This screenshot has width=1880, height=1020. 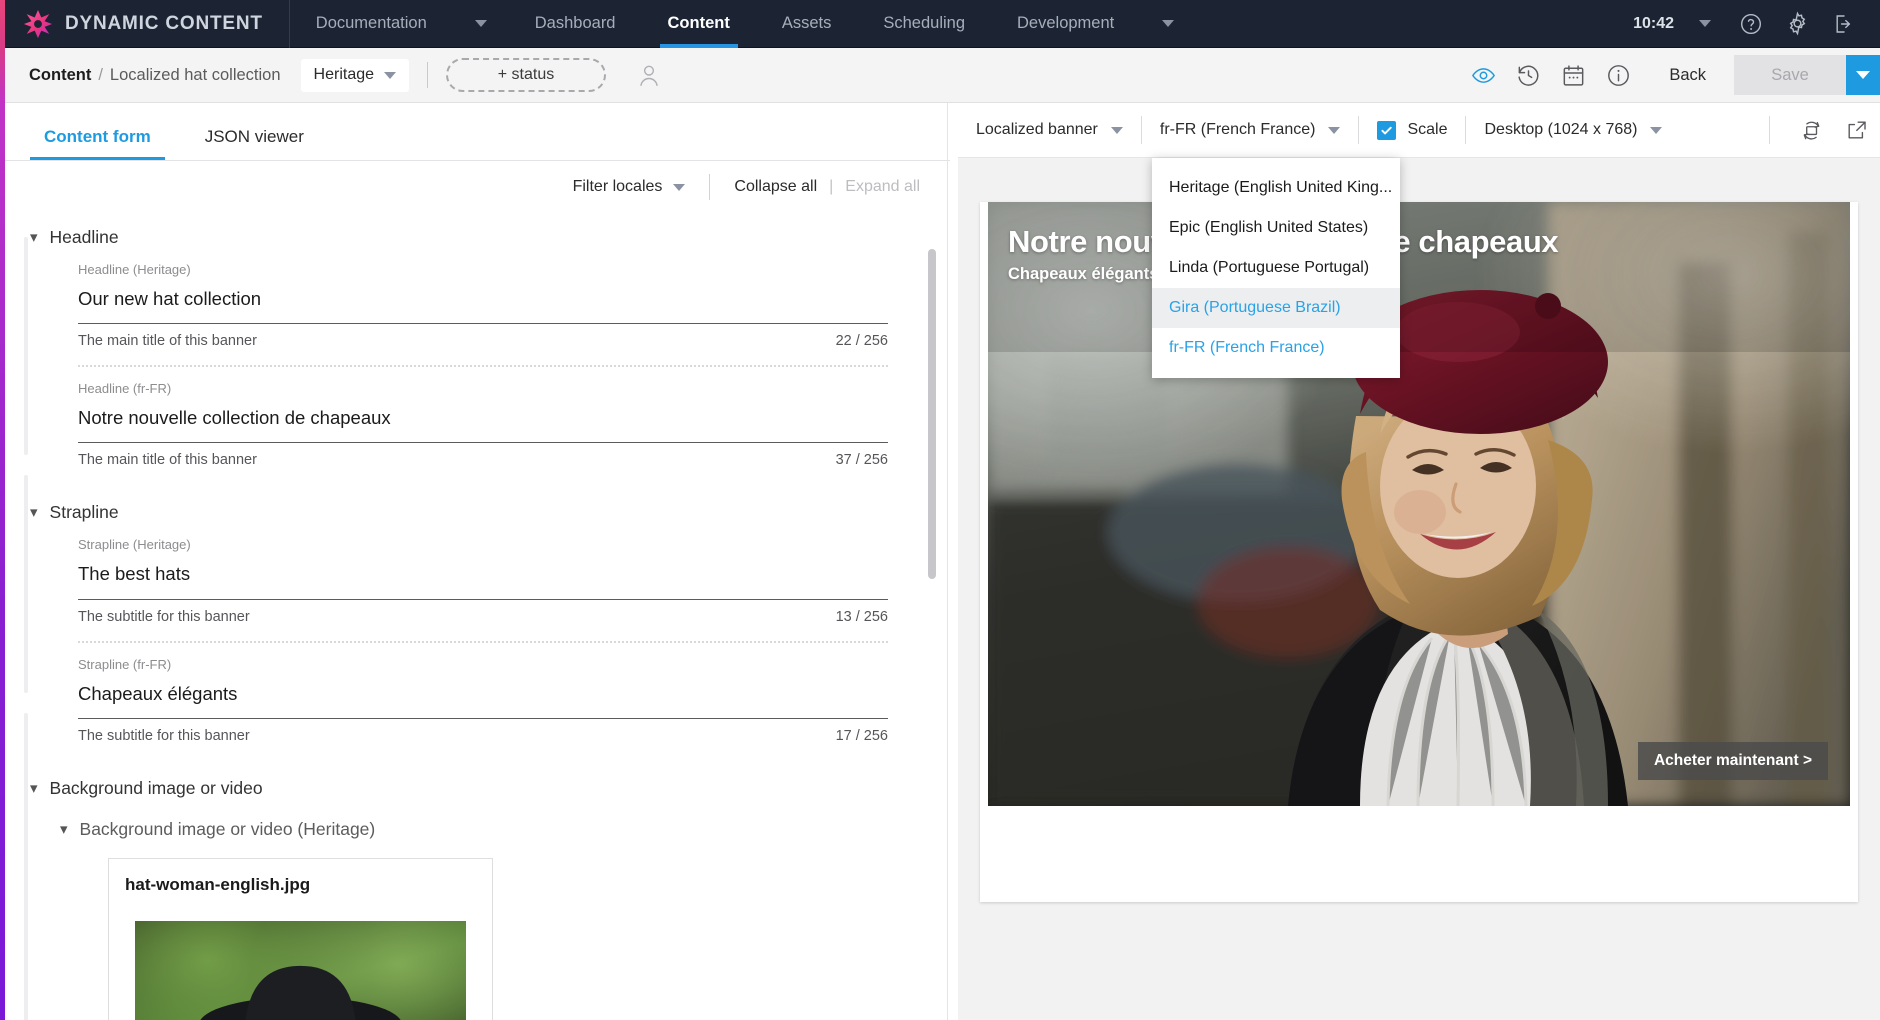 What do you see at coordinates (300, 970) in the screenshot?
I see `asset-thumbnail` at bounding box center [300, 970].